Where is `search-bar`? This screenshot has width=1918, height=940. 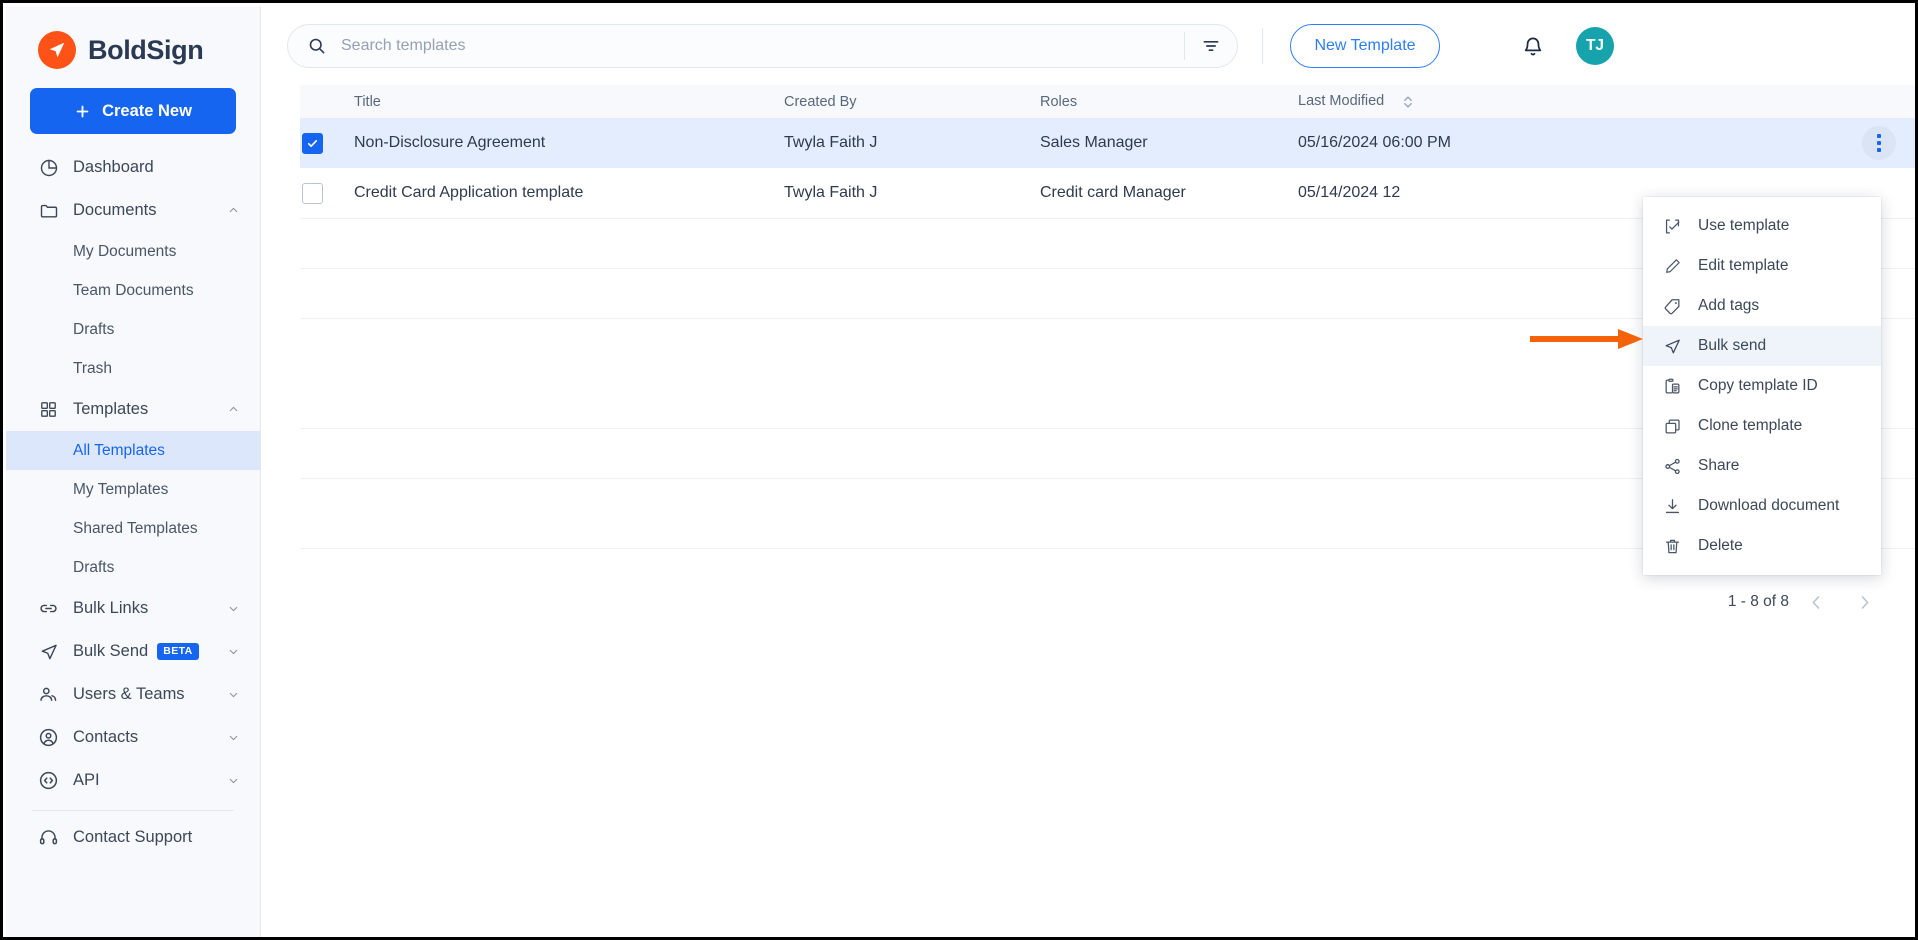
search-bar is located at coordinates (762, 45).